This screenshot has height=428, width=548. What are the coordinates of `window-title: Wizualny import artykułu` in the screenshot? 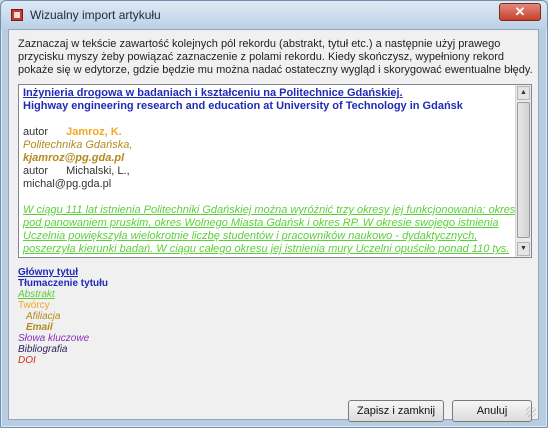 It's located at (95, 15).